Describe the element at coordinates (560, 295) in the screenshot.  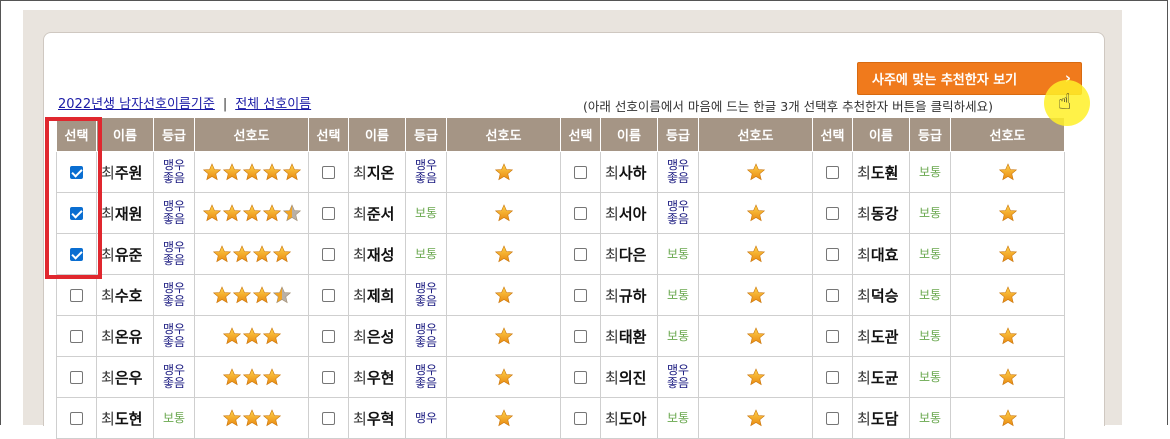
I see `table-row: 최수호 맹우 좋음 최제희 맹우 좋음 최규하 보통 최덕승 보통` at that location.